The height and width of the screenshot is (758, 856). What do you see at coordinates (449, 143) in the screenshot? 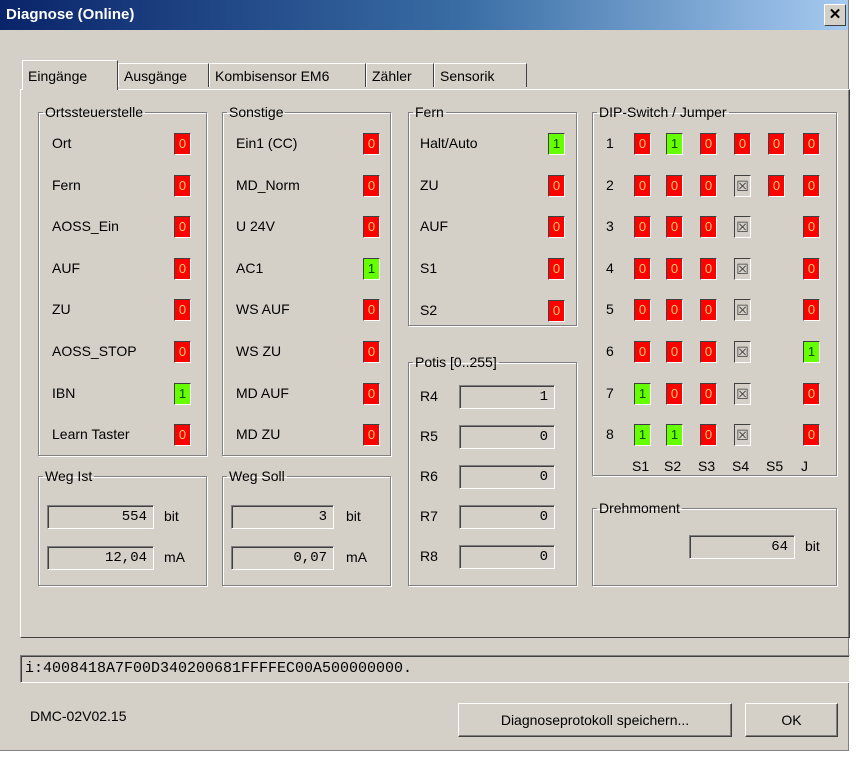
I see `fern-label: Halt/Auto` at bounding box center [449, 143].